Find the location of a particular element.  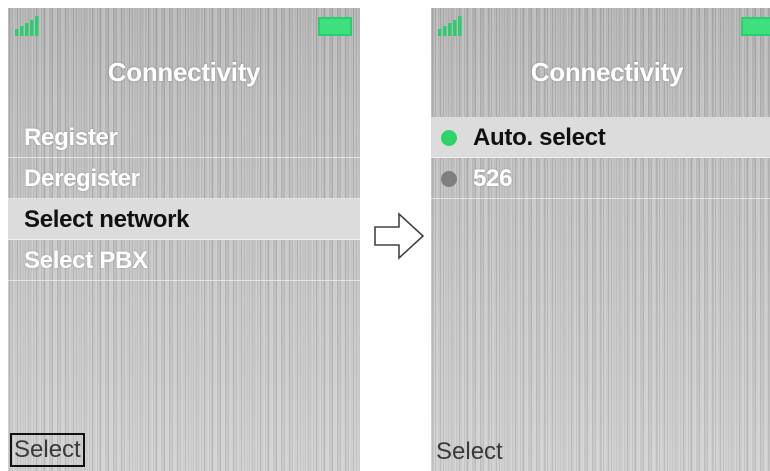

menu-item-select-pbx: Select PBX is located at coordinates (184, 260).